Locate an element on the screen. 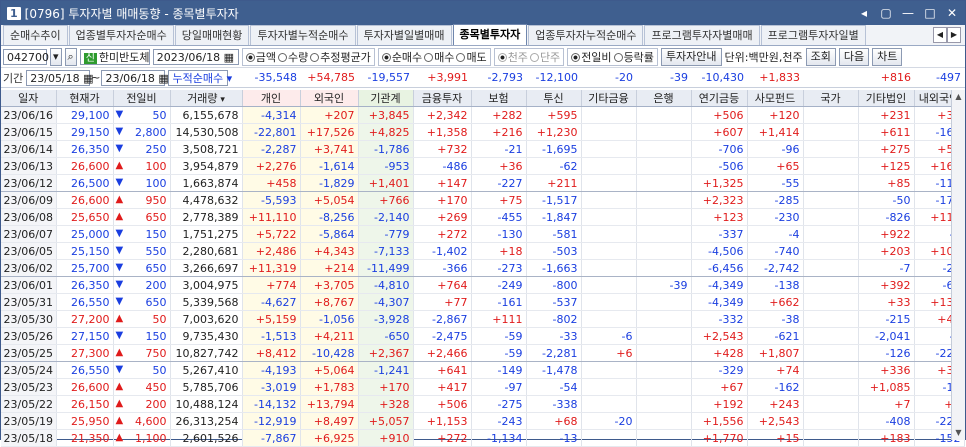 This screenshot has height=447, width=966. change-cell: ▲ 1,100 is located at coordinates (142, 438).